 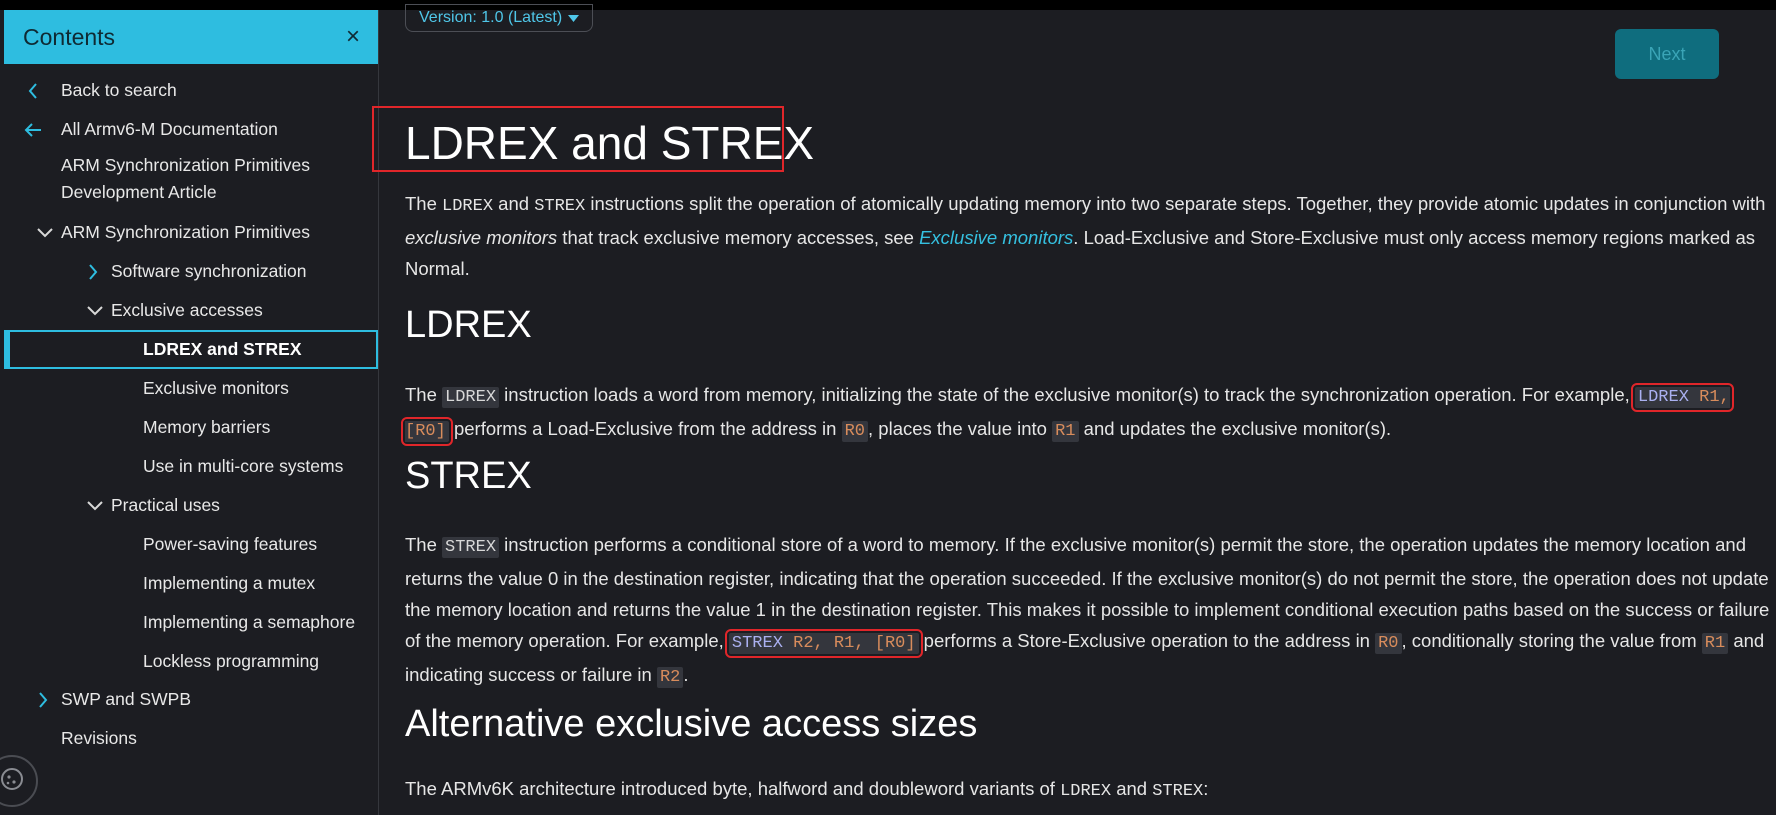 I want to click on sidebar-item-label: LDREX and STREX, so click(x=222, y=349).